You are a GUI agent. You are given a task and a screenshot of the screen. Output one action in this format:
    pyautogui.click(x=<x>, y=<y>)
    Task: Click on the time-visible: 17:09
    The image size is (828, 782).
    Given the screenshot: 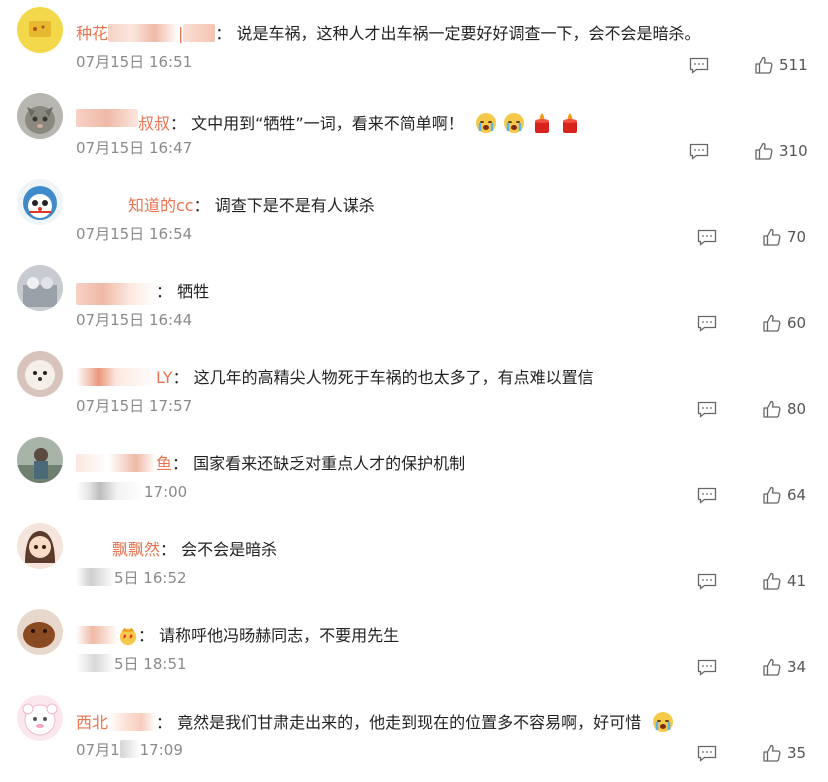 What is the action you would take?
    pyautogui.click(x=161, y=750)
    